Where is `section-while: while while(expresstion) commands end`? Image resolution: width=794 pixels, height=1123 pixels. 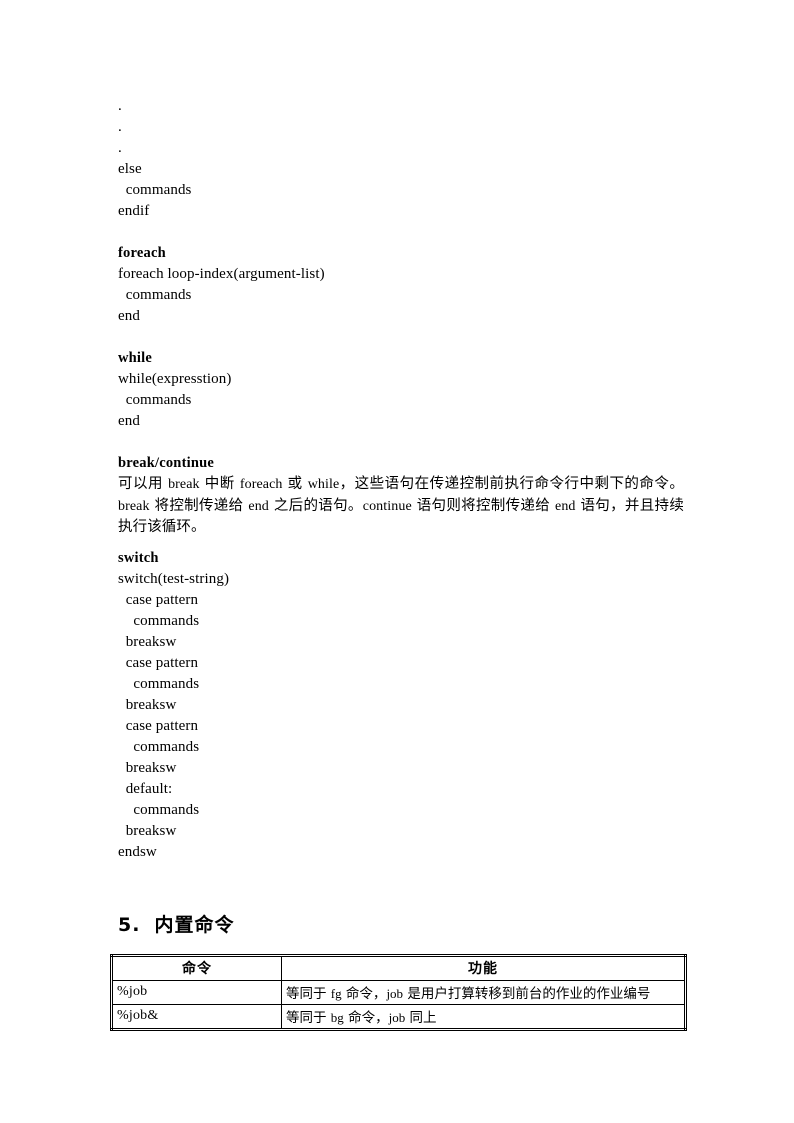 section-while: while while(expresstion) commands end is located at coordinates (401, 390).